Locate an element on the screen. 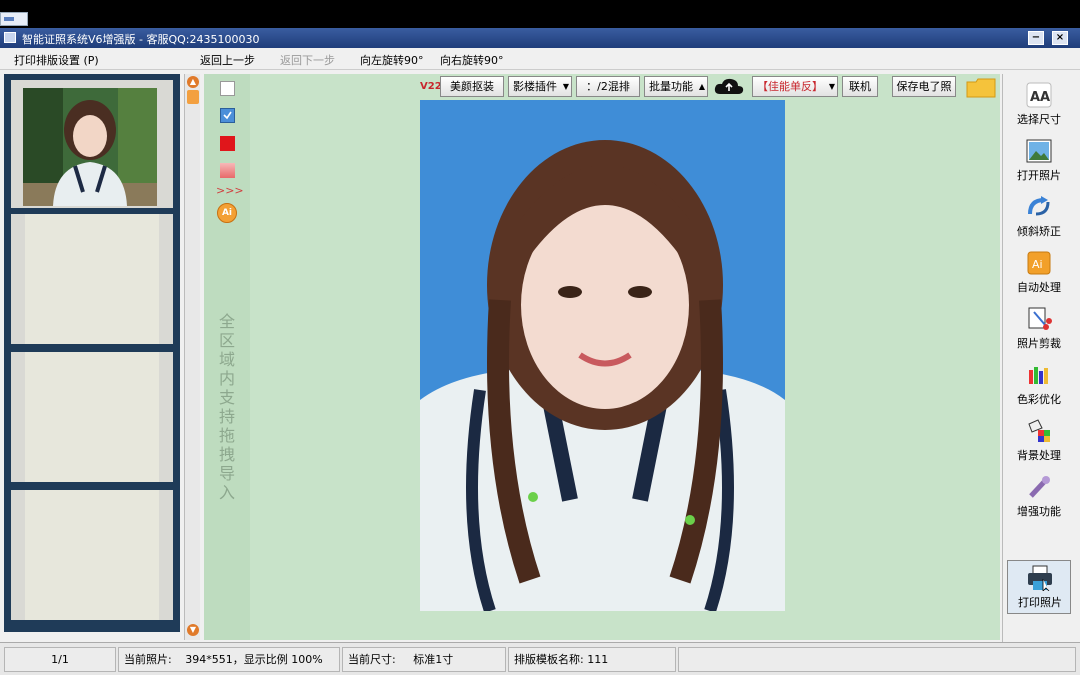  page-indicator: 1/1 is located at coordinates (60, 659).